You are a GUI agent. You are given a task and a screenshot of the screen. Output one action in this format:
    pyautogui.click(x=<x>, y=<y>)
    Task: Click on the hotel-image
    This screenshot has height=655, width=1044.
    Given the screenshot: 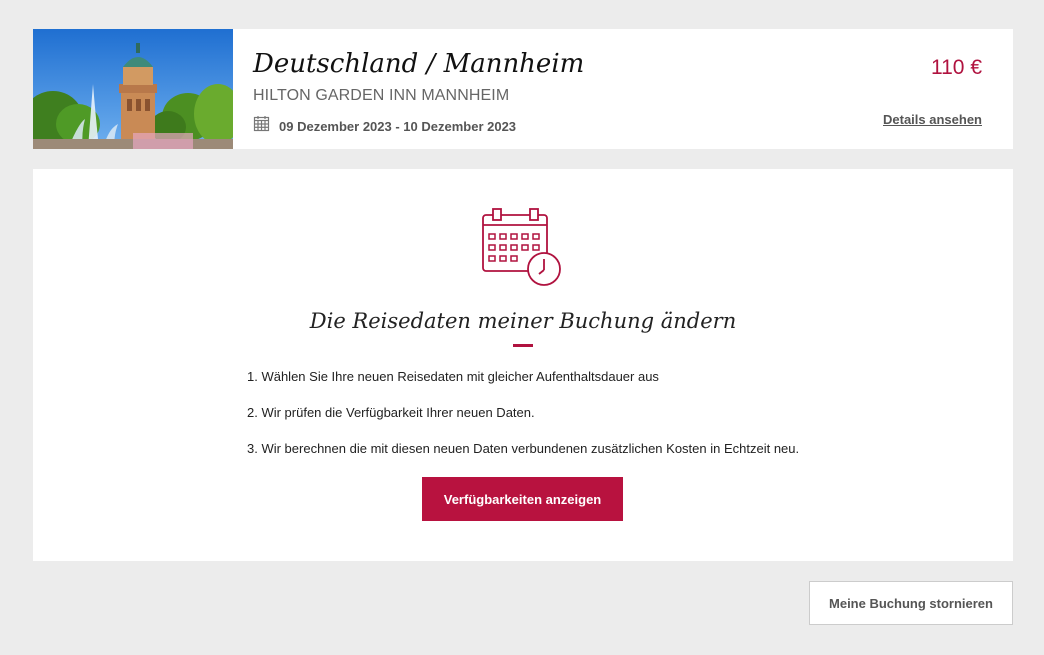 What is the action you would take?
    pyautogui.click(x=133, y=89)
    